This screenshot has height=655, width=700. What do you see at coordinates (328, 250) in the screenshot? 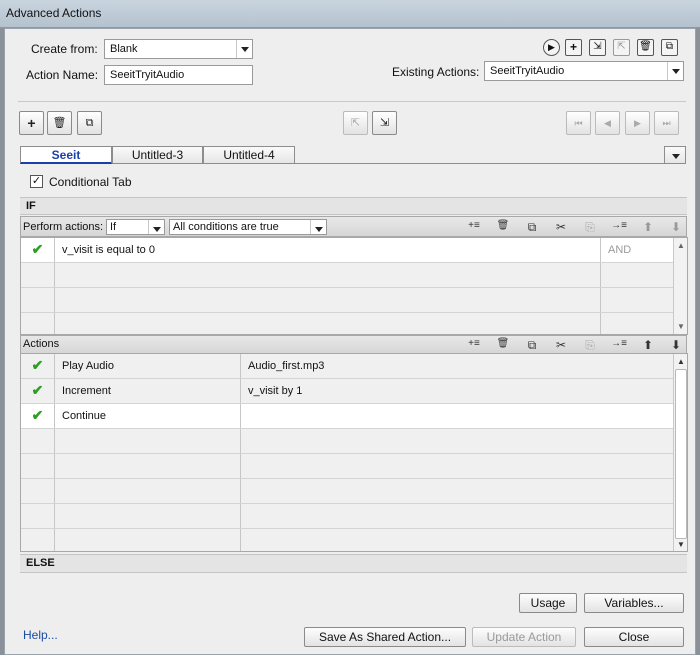
I see `condition-expression: v_visit is equal to 0` at bounding box center [328, 250].